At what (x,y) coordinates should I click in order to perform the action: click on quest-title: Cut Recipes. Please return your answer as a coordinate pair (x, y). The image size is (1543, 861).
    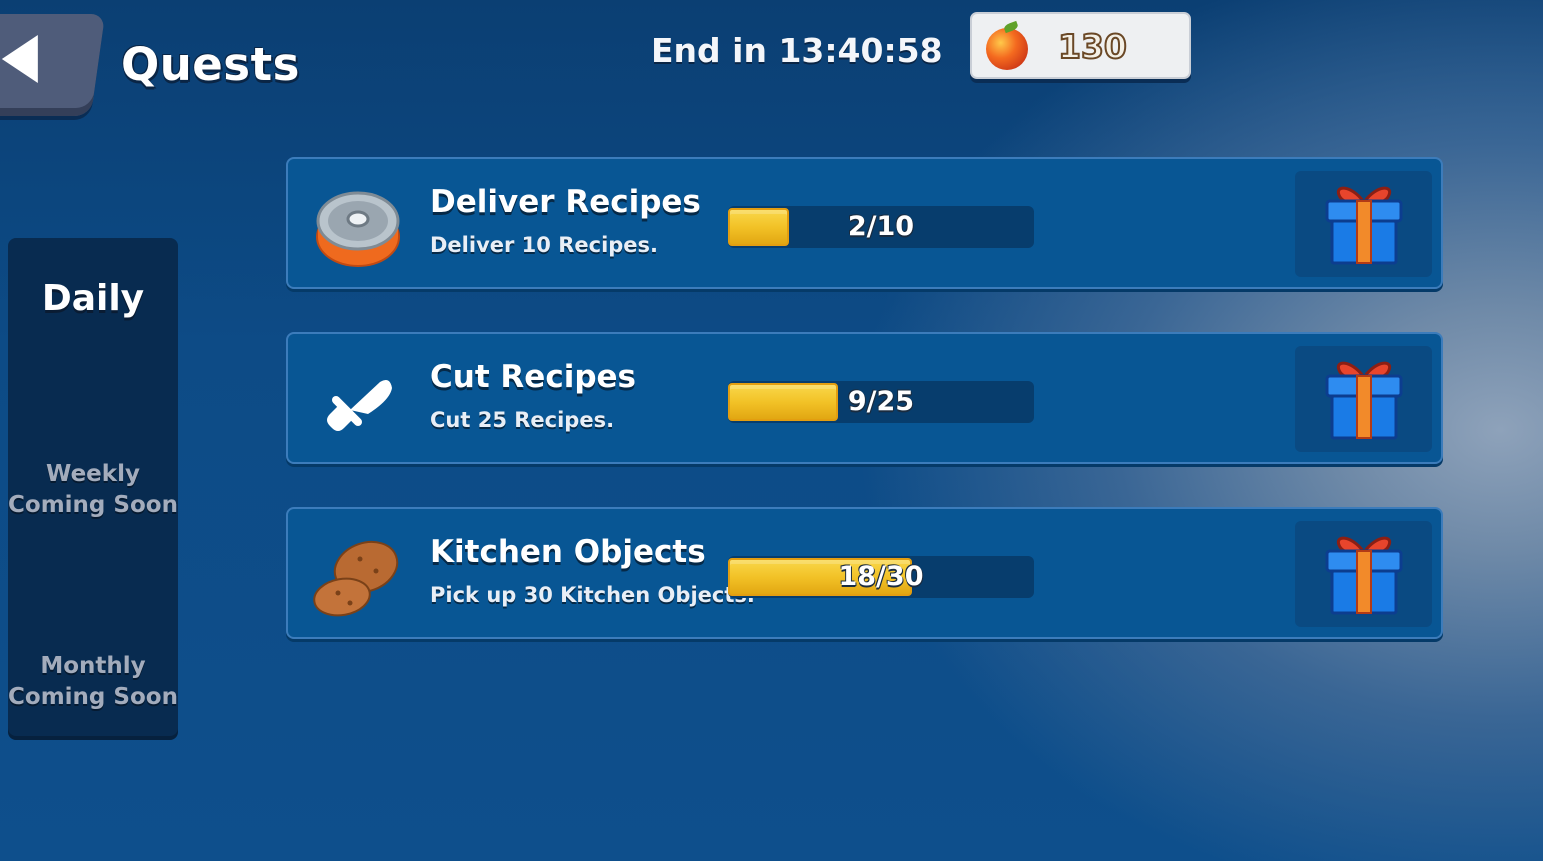
    Looking at the image, I should click on (533, 377).